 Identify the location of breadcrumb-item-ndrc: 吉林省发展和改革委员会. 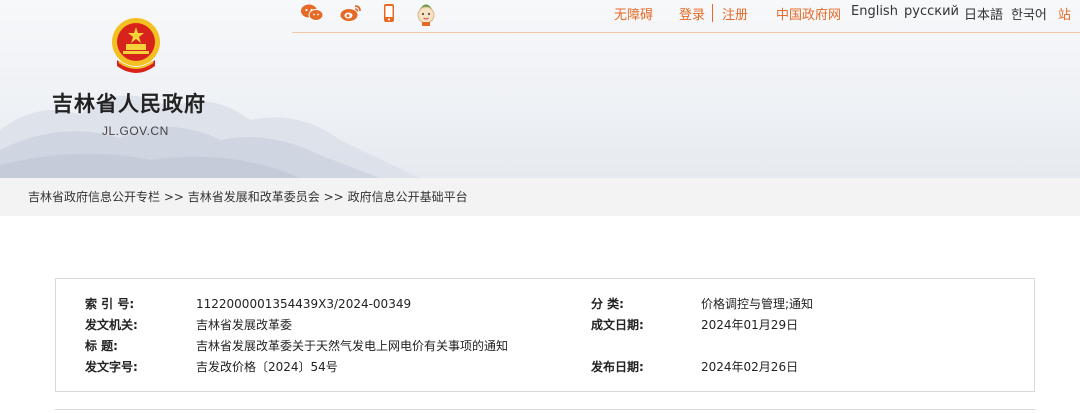
(254, 197).